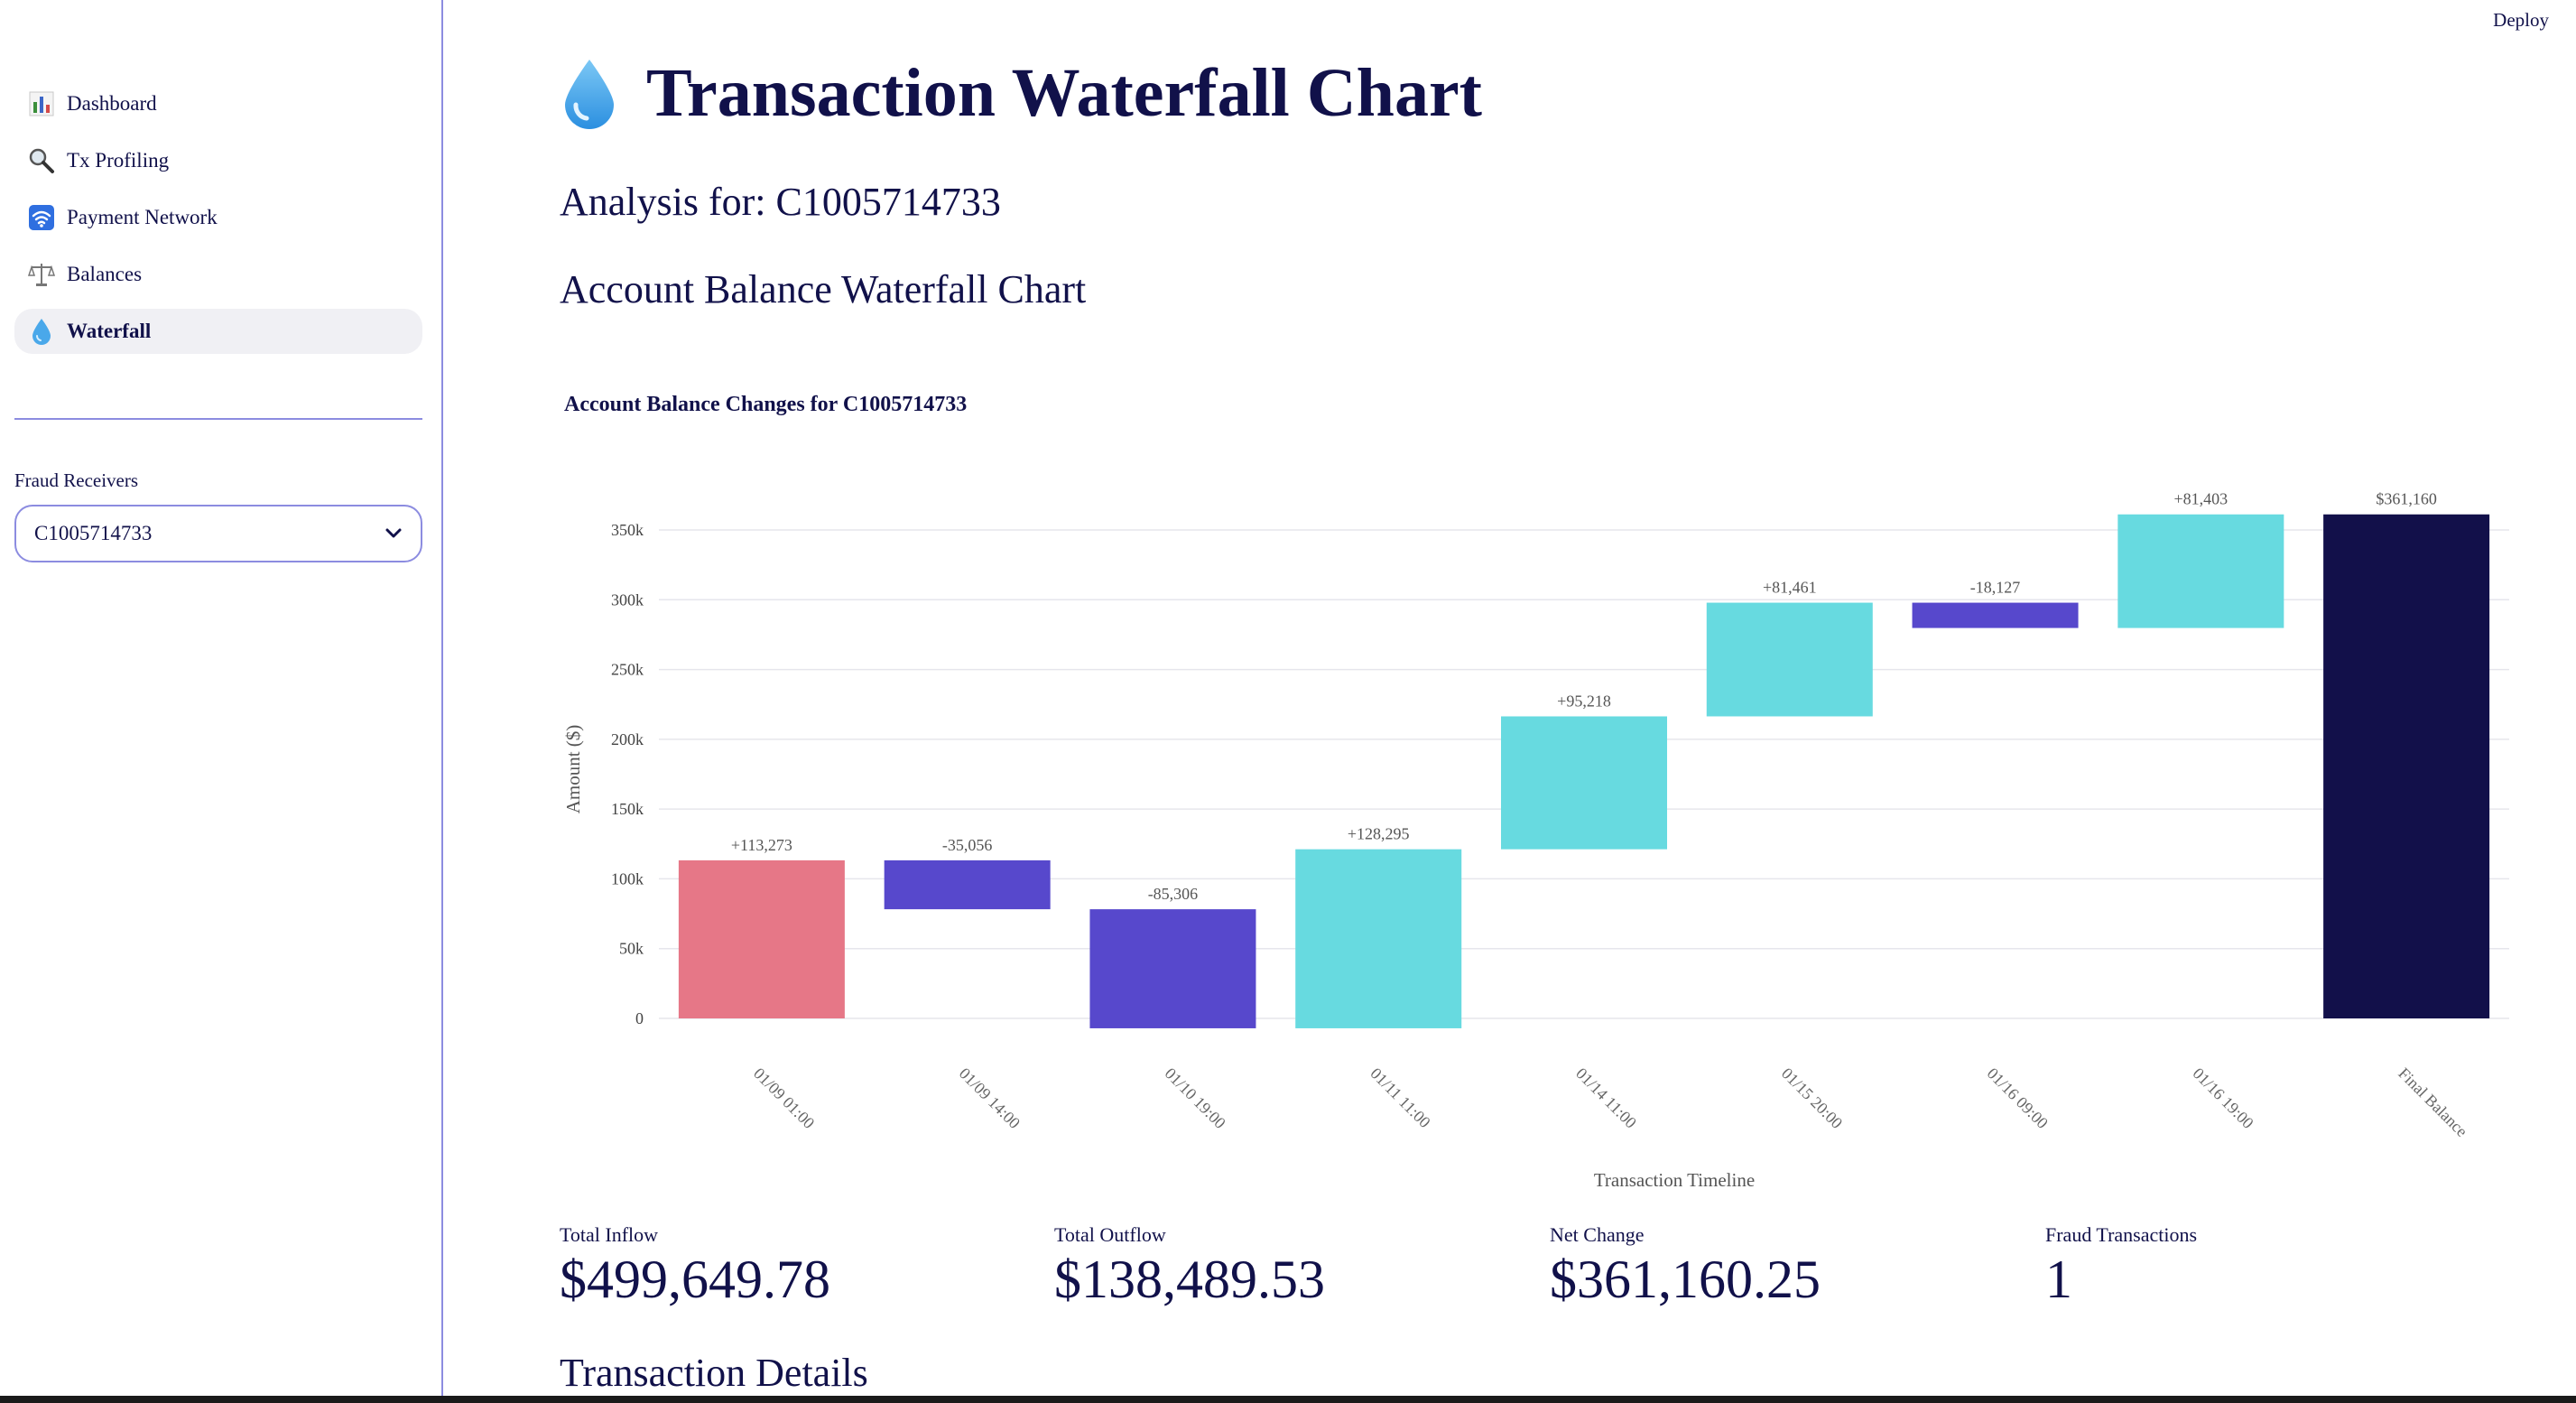 The height and width of the screenshot is (1403, 2576). What do you see at coordinates (218, 274) in the screenshot?
I see `sidebar-item-balances: Balances` at bounding box center [218, 274].